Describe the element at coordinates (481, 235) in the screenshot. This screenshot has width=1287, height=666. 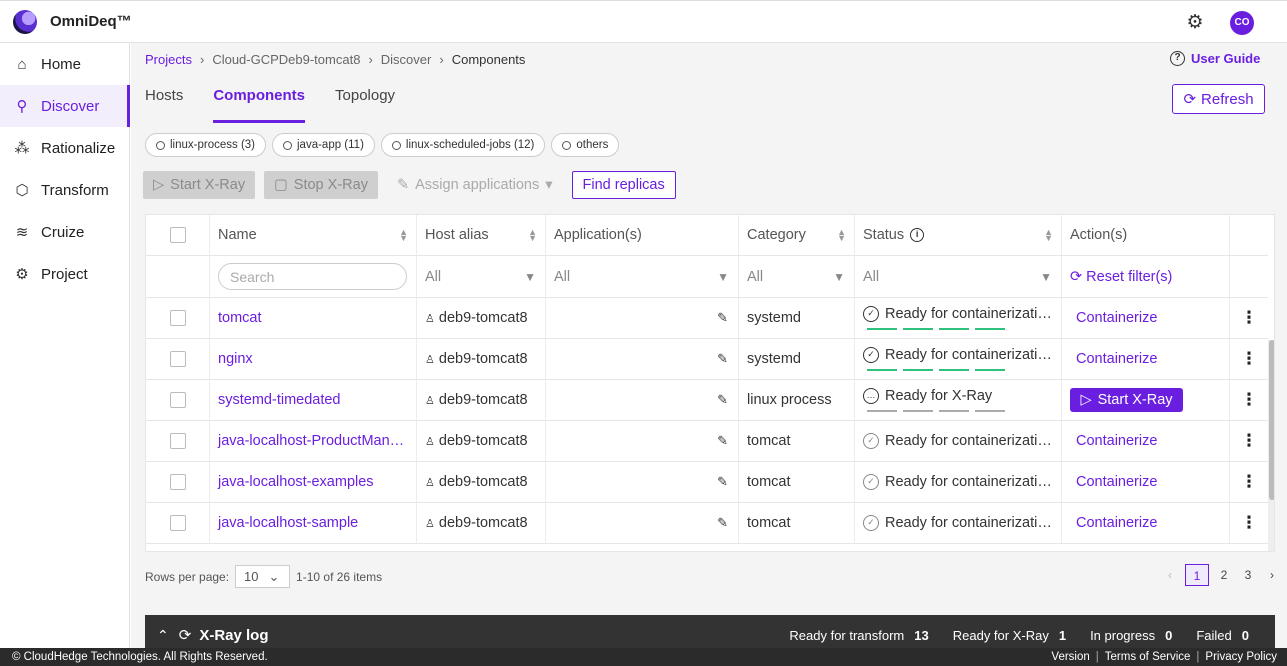
I see `header-host-alias: Host alias ▲ ▼` at that location.